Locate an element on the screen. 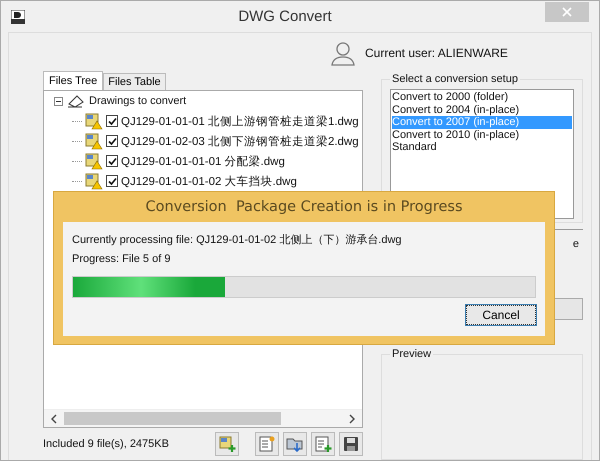 The image size is (600, 461). setup-option: Convert to 2004 (in-place) is located at coordinates (482, 110).